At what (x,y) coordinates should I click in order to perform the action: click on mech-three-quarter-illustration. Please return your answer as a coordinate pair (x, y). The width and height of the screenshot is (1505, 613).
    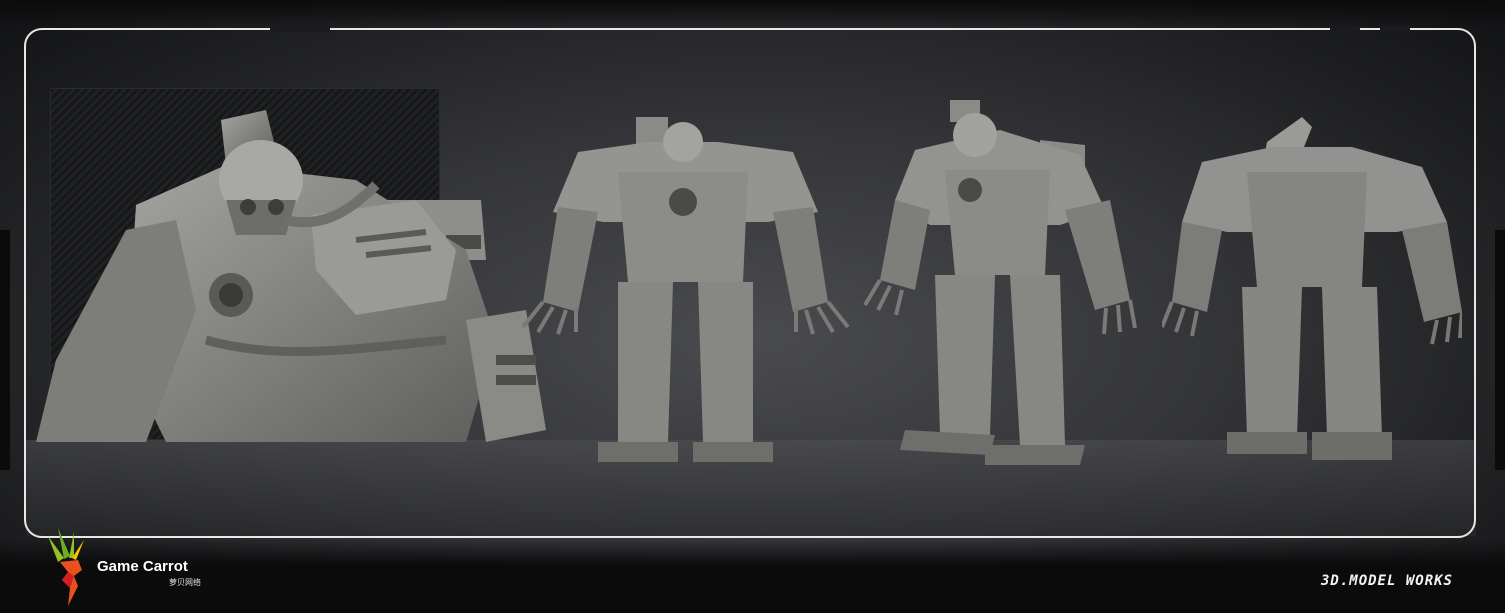
    Looking at the image, I should click on (1000, 282).